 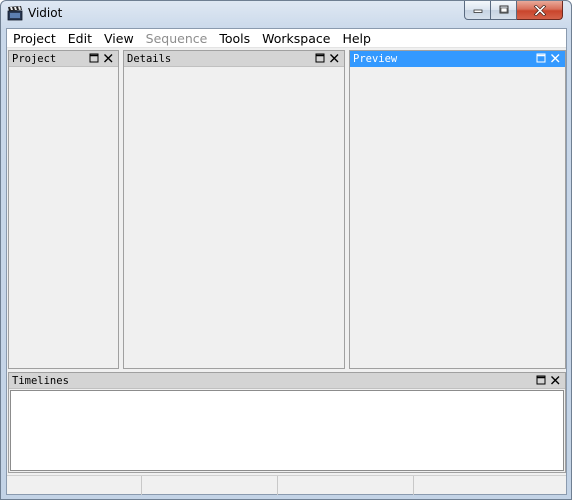 I want to click on maximize-button, so click(x=504, y=10).